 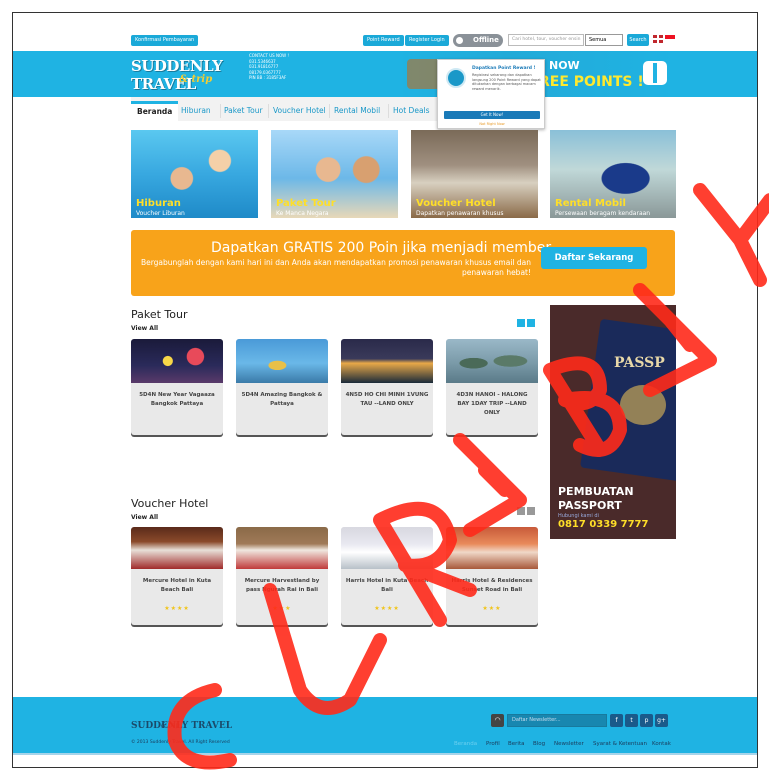 I want to click on nav-paket-tour: Paket Tour, so click(x=243, y=111).